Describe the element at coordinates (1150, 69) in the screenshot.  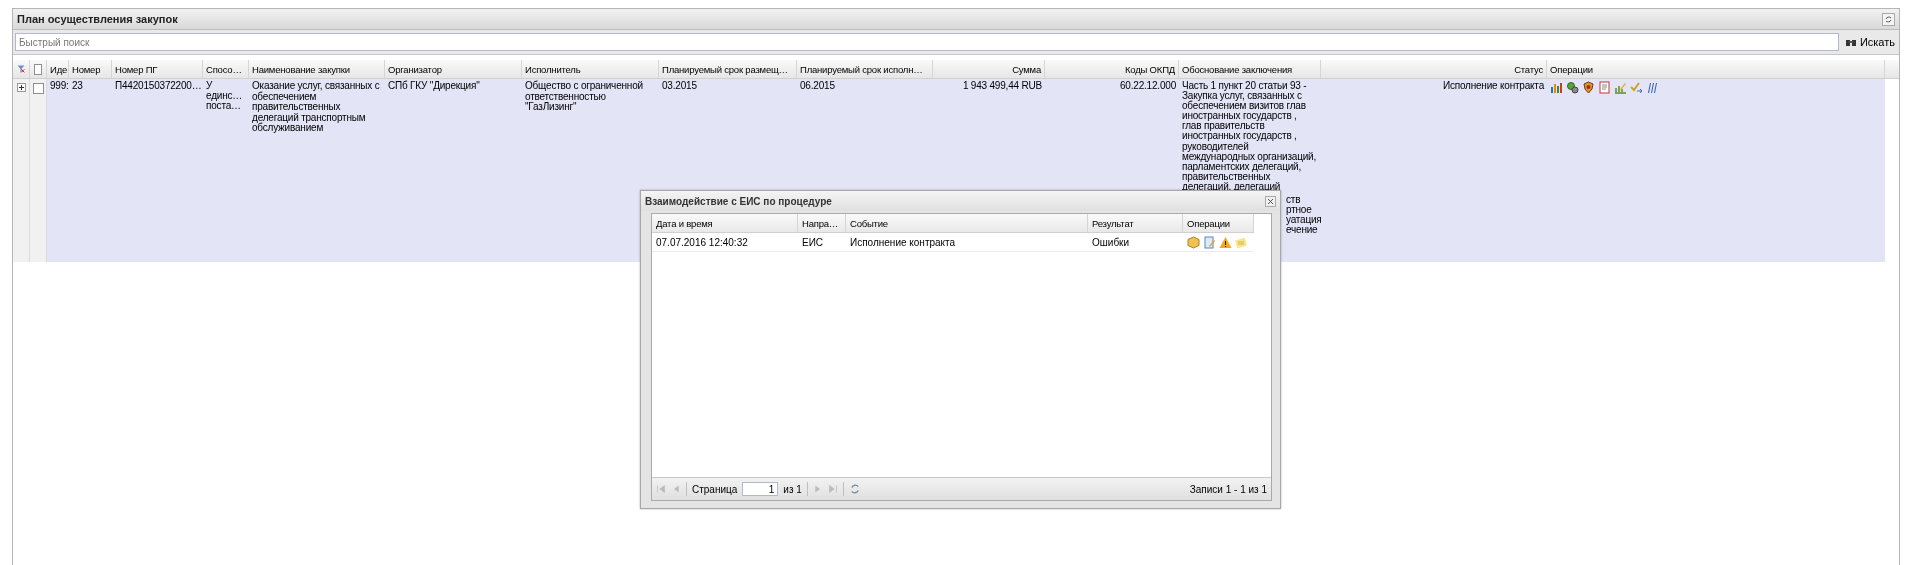
I see `column-header: Коды ОКПД` at that location.